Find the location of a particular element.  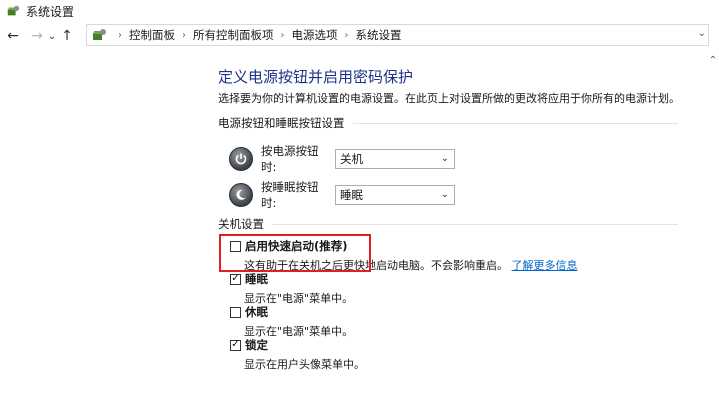

power-section-header: 电源按钮和睡眠按钮设置 is located at coordinates (448, 123).